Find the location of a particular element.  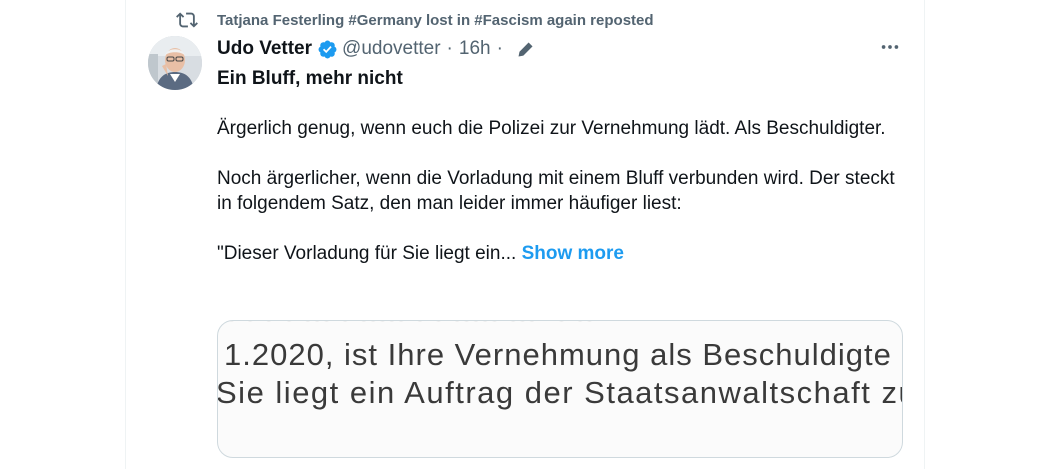

edit-pencil-icon is located at coordinates (525, 49).